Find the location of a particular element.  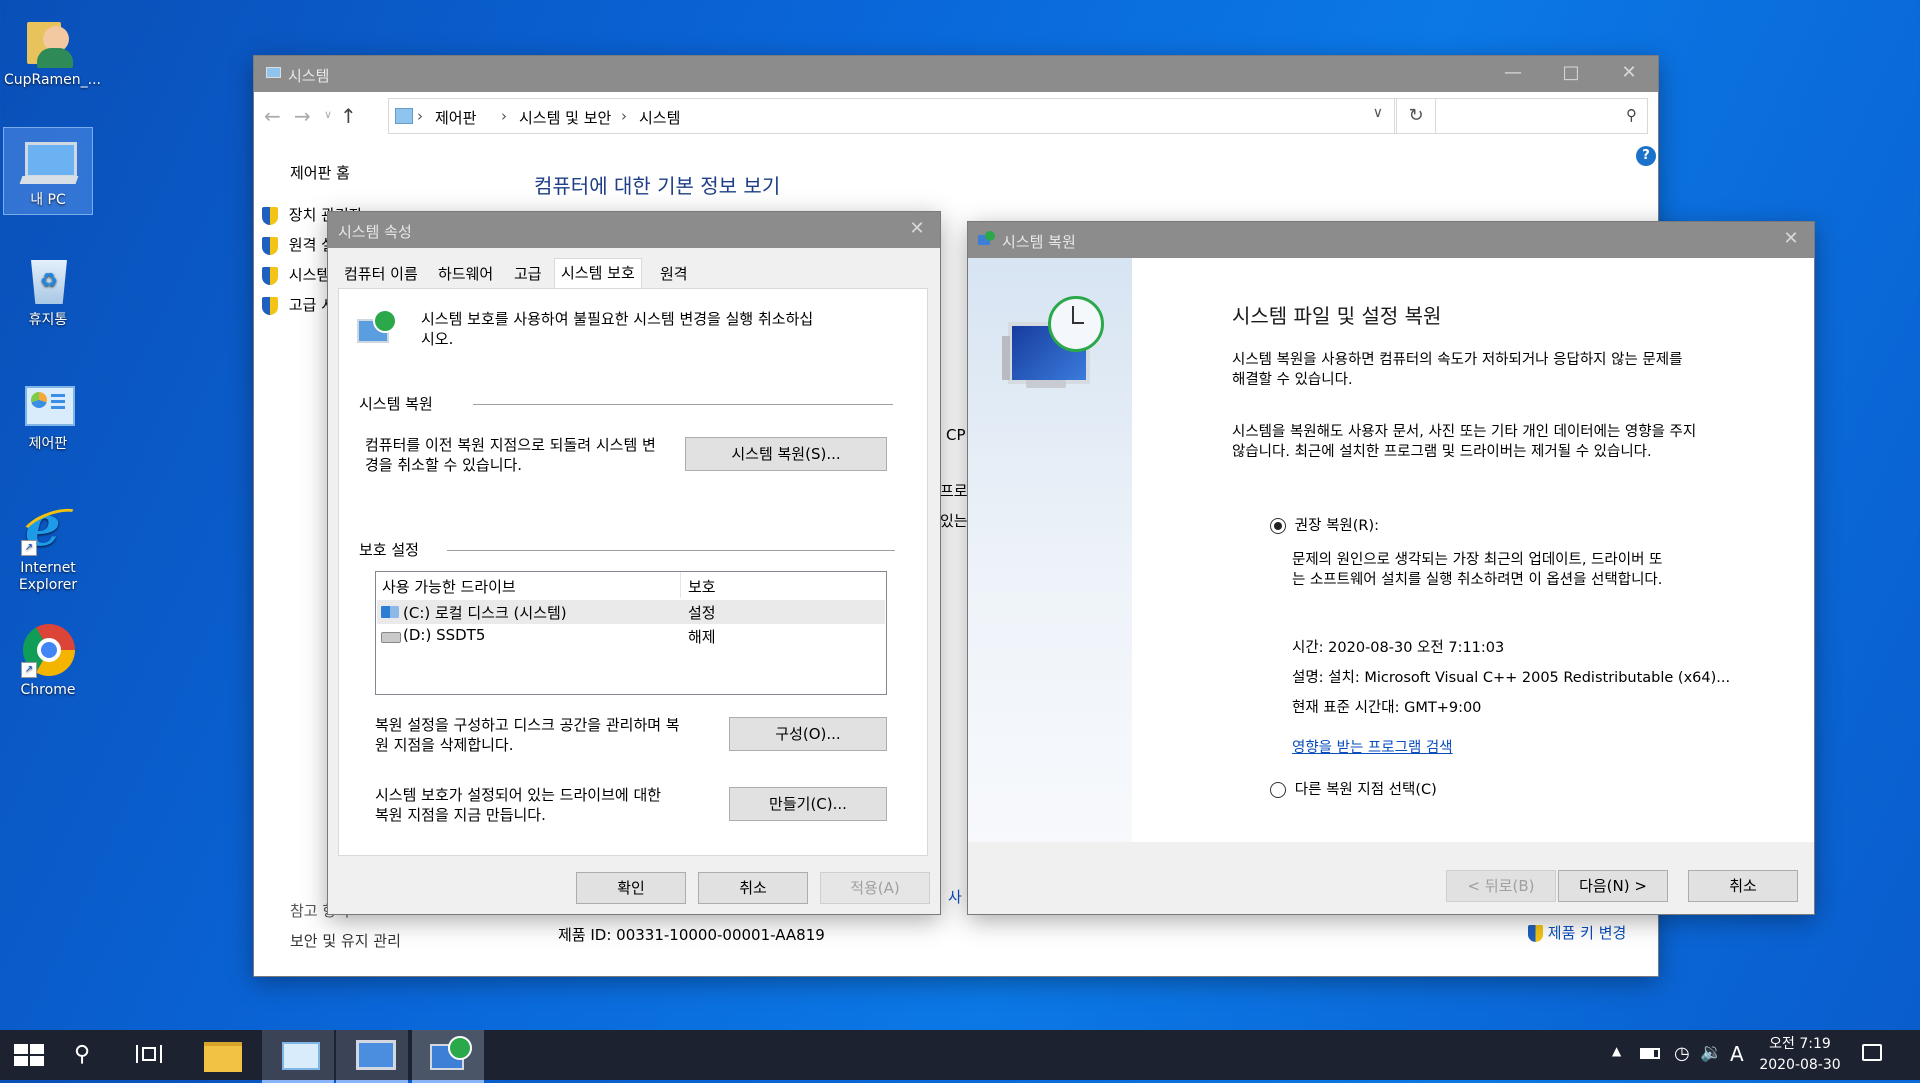

scan-affected-programs-link: 영향을 받는 프로그램 검색 is located at coordinates (1372, 746).